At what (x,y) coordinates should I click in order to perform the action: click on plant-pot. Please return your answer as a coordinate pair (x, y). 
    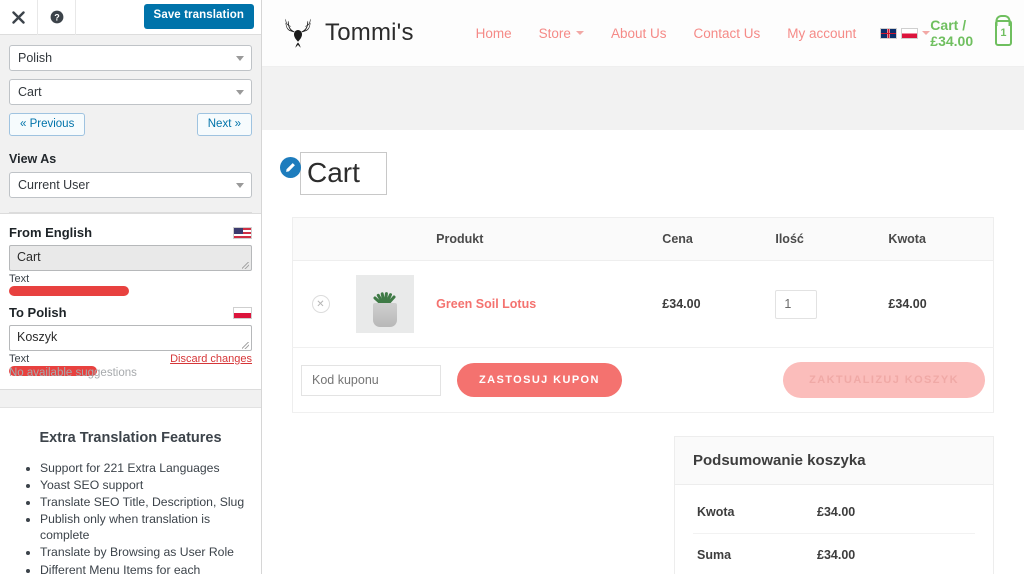
    Looking at the image, I should click on (385, 315).